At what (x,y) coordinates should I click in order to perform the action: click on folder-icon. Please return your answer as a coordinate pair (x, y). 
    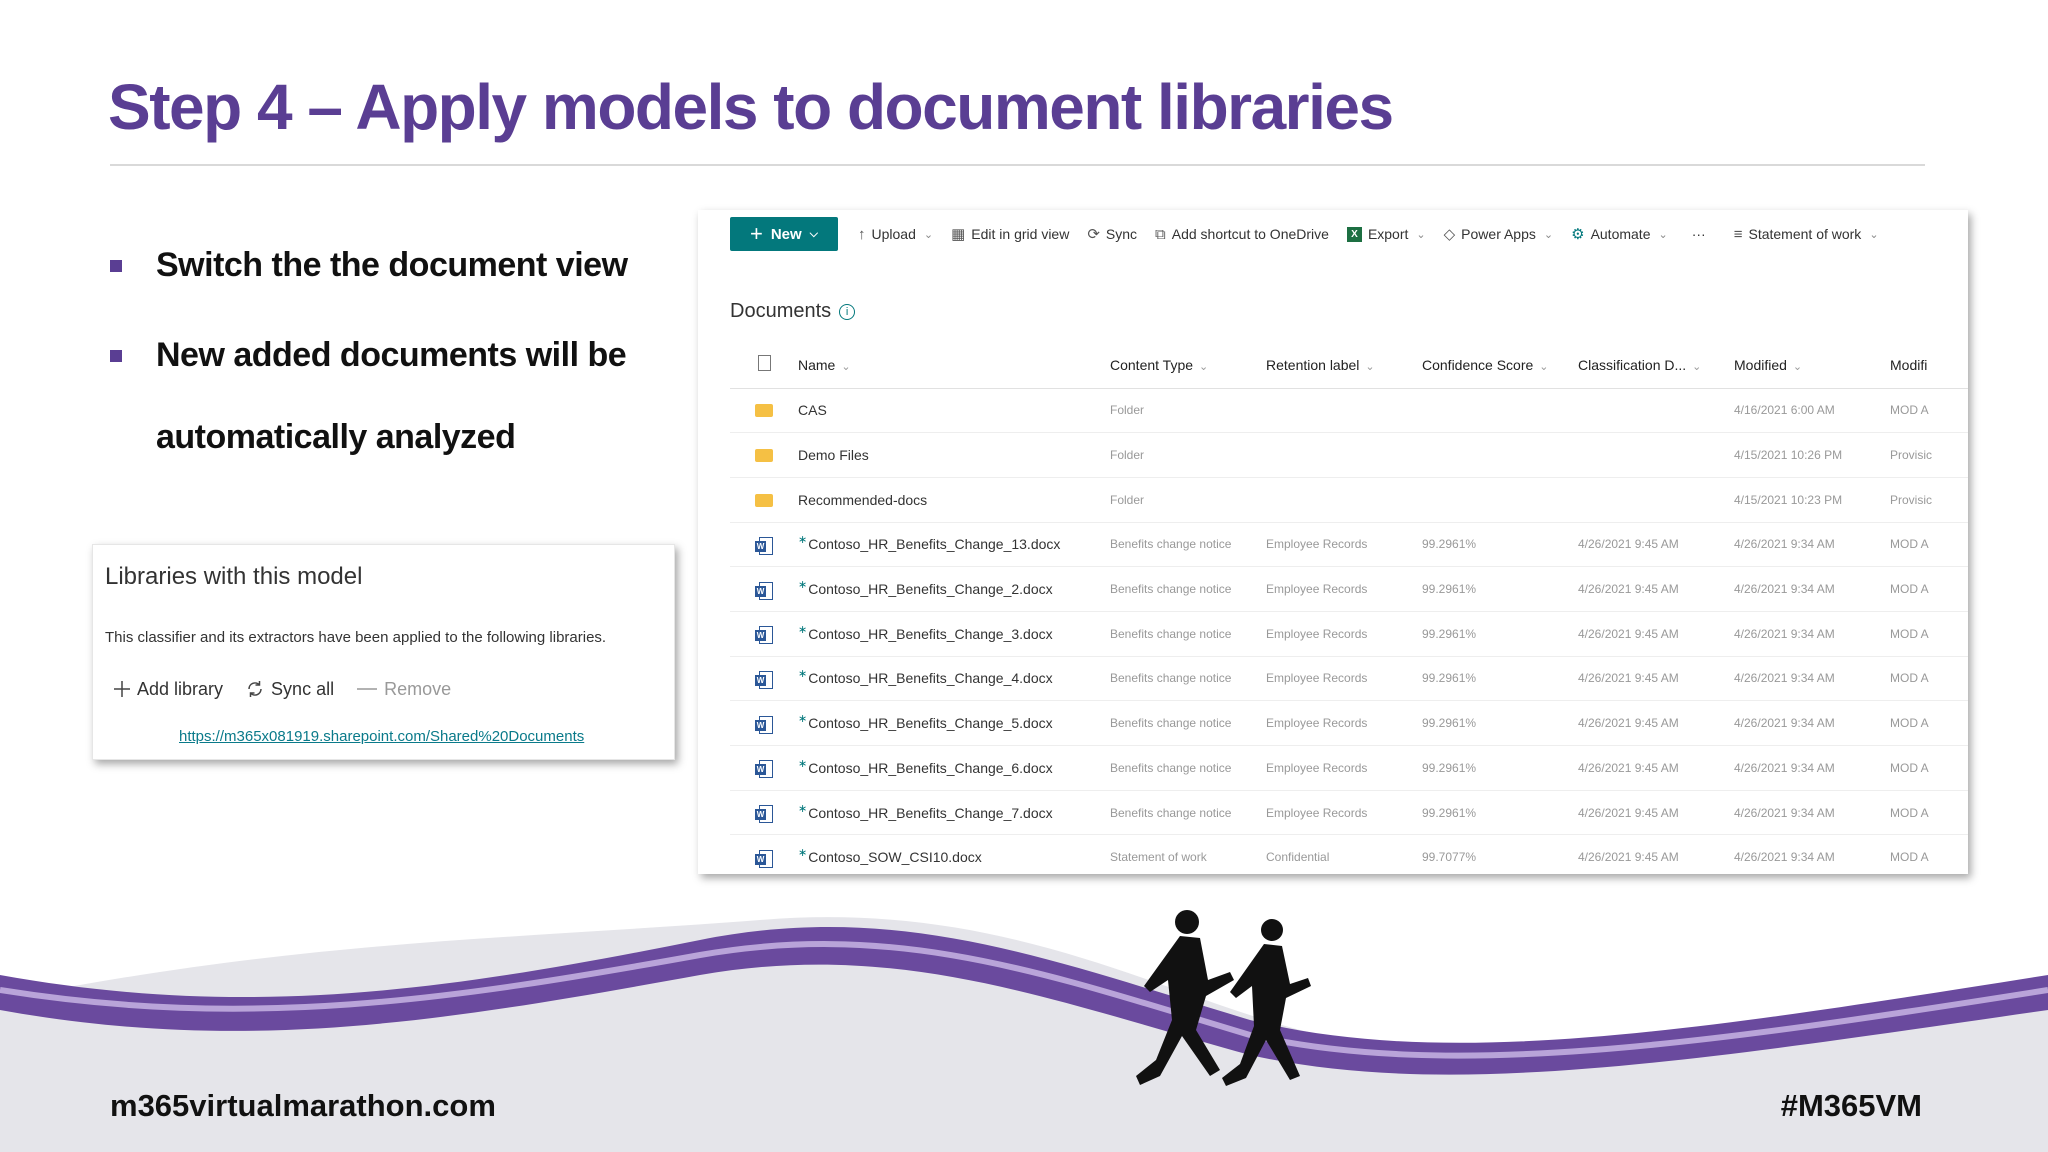
    Looking at the image, I should click on (764, 500).